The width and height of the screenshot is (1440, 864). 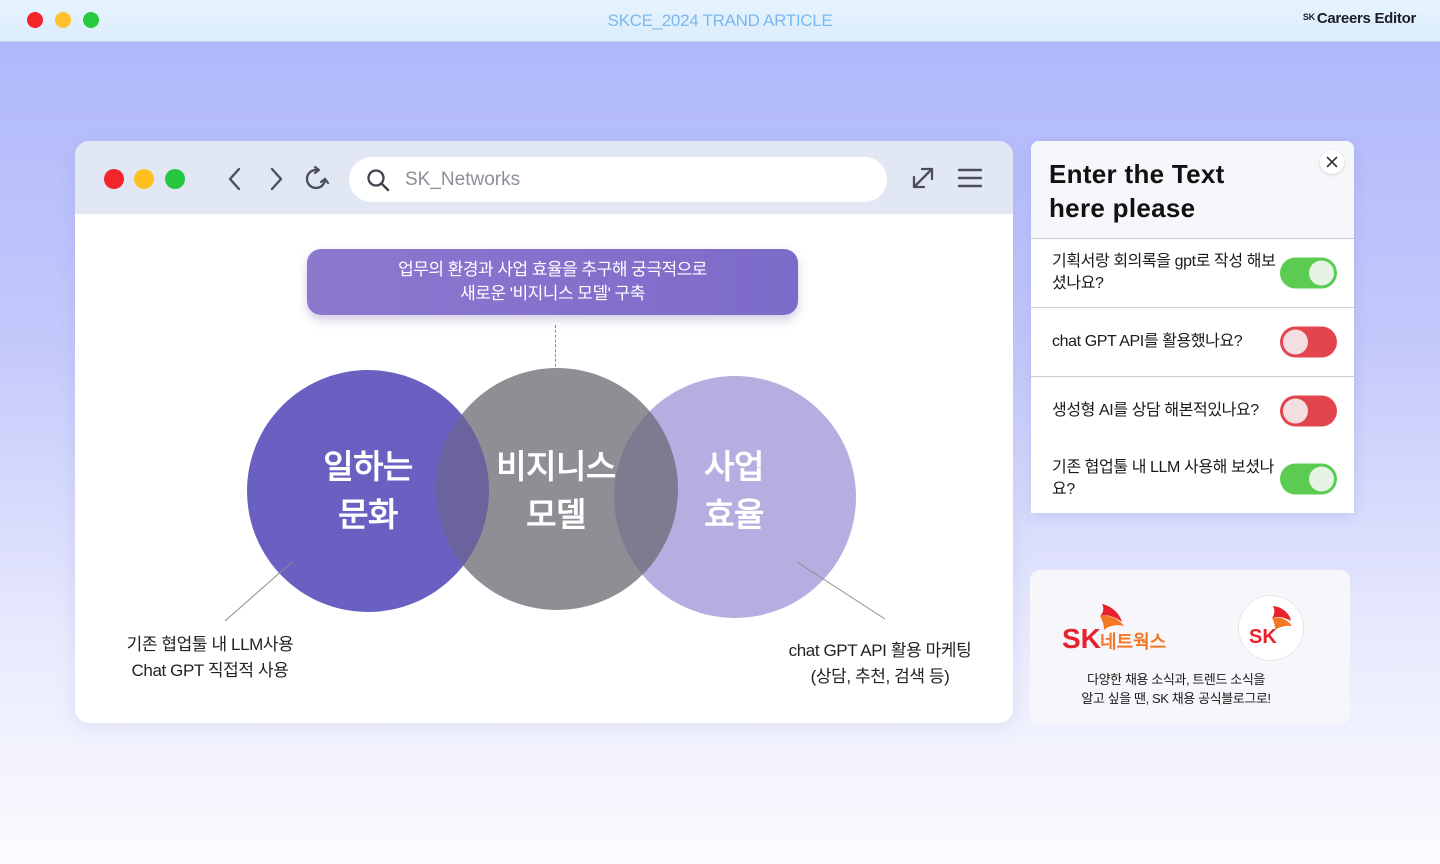 I want to click on question-text: 기획서랑 회의록을 gpt로 작성 해보셨나요?, so click(x=1164, y=272).